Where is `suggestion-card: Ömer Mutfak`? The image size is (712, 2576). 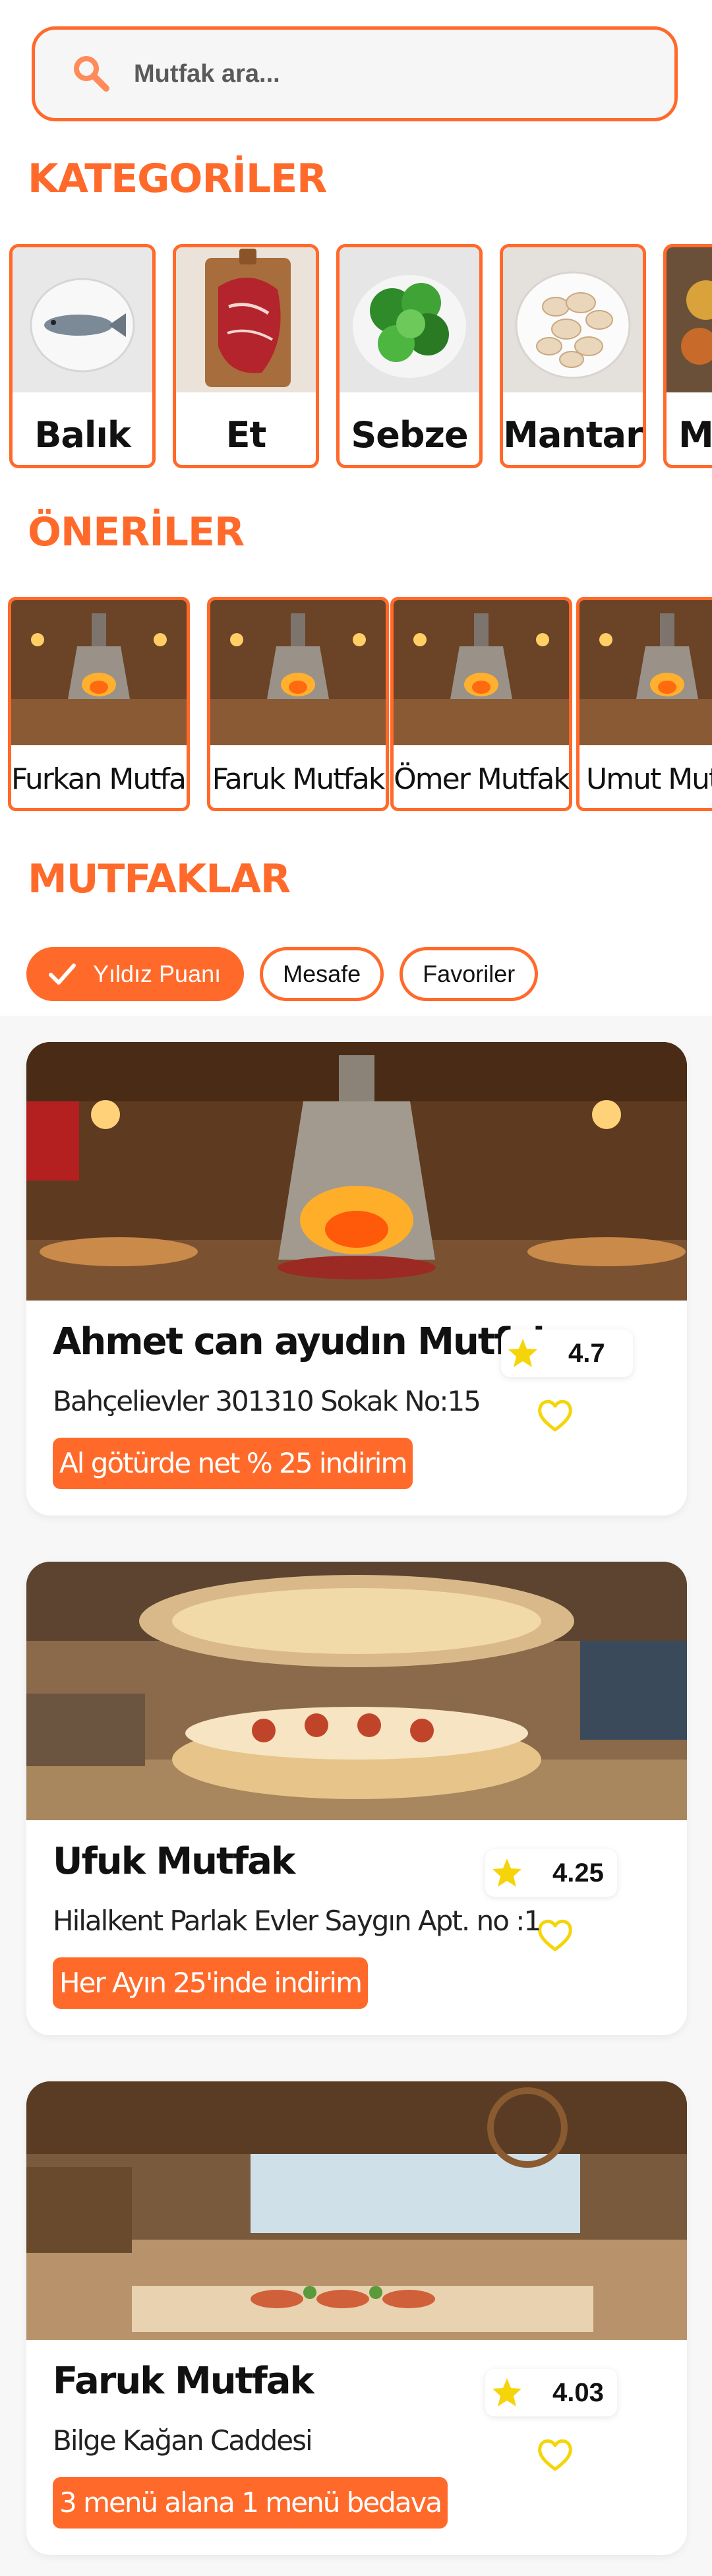
suggestion-card: Ömer Mutfak is located at coordinates (481, 704).